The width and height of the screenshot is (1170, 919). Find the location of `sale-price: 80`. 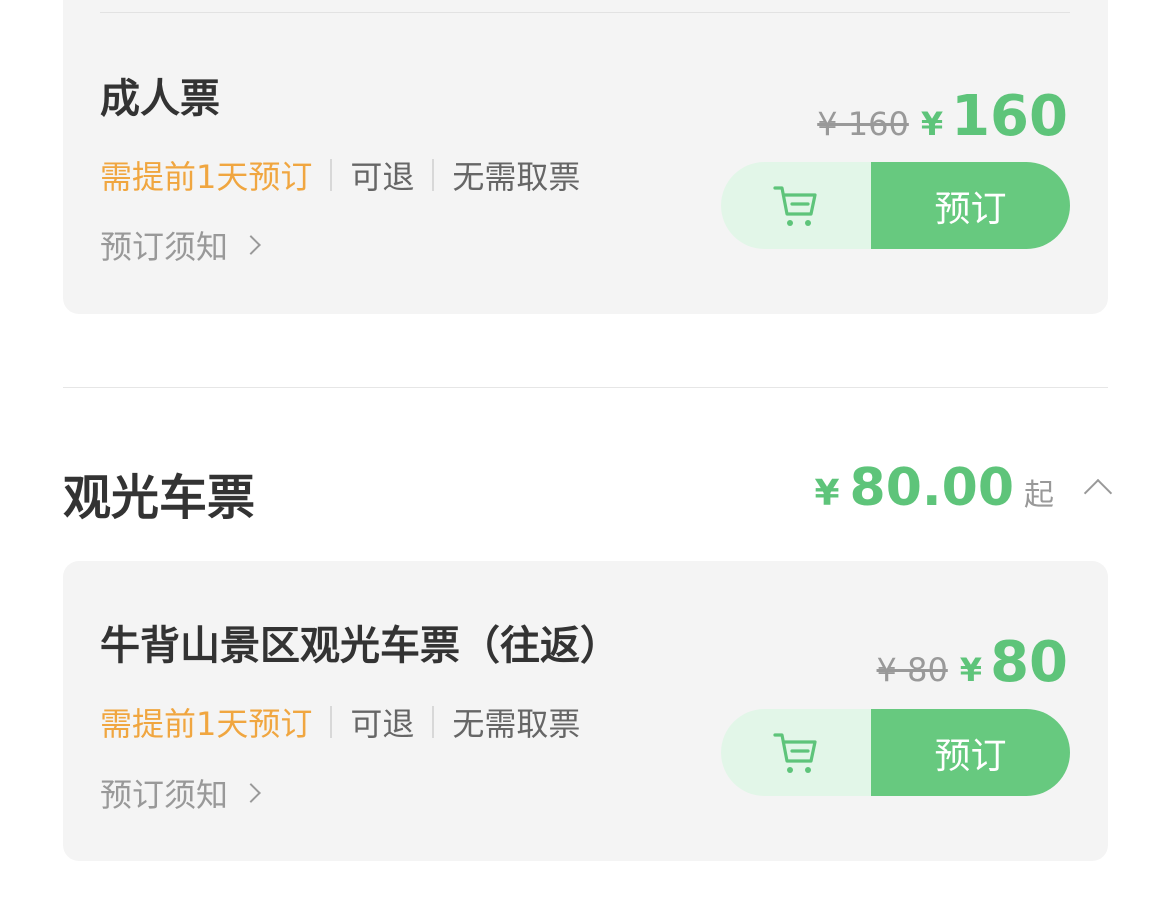

sale-price: 80 is located at coordinates (1029, 662).